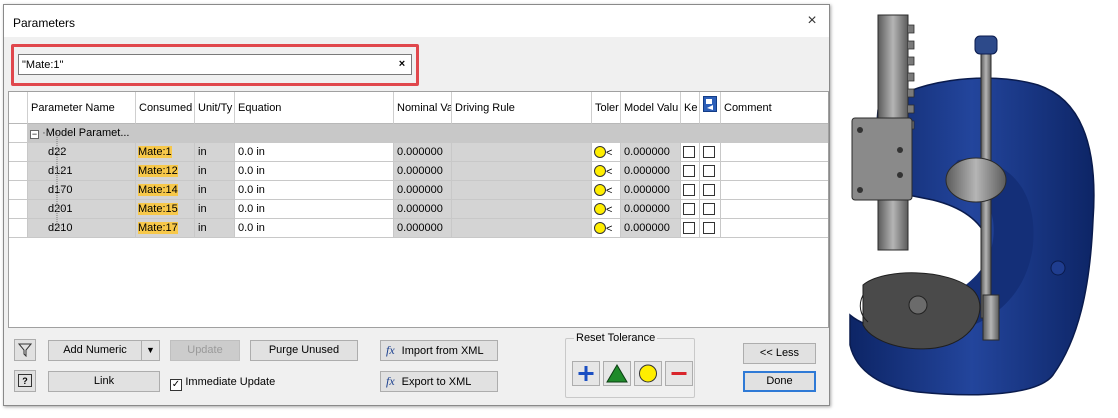 The height and width of the screenshot is (418, 1118). What do you see at coordinates (82, 152) in the screenshot?
I see `parameter-name-cell: d22` at bounding box center [82, 152].